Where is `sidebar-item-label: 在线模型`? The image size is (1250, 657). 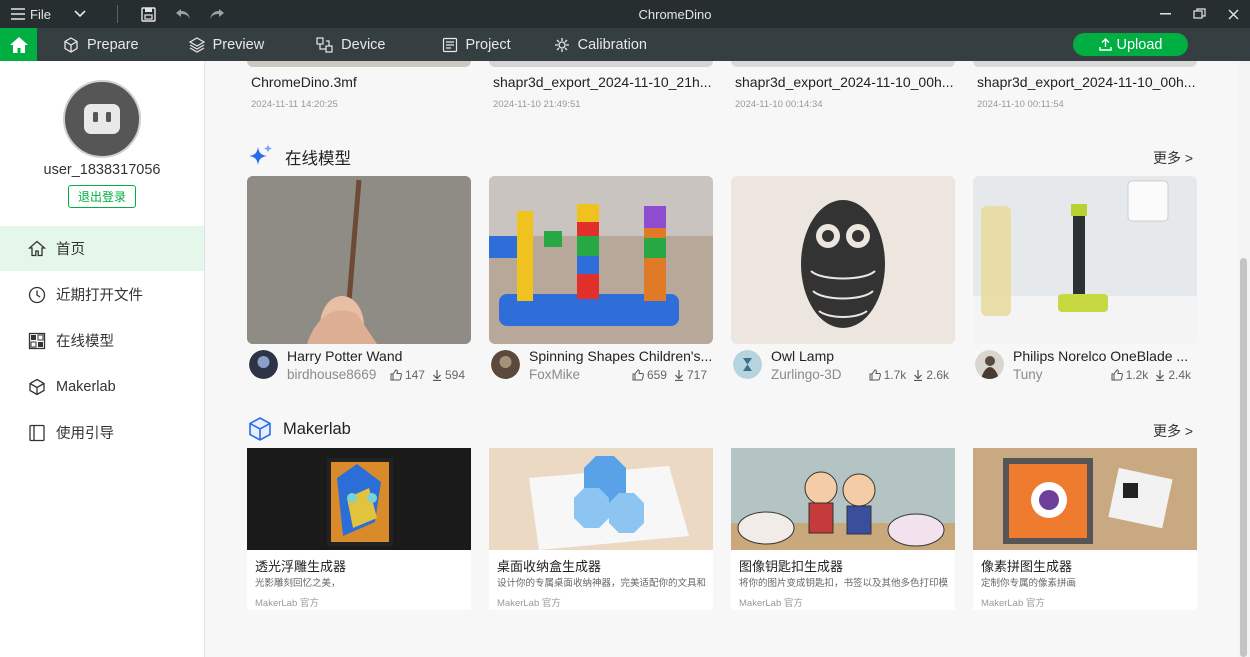
sidebar-item-label: 在线模型 is located at coordinates (85, 342).